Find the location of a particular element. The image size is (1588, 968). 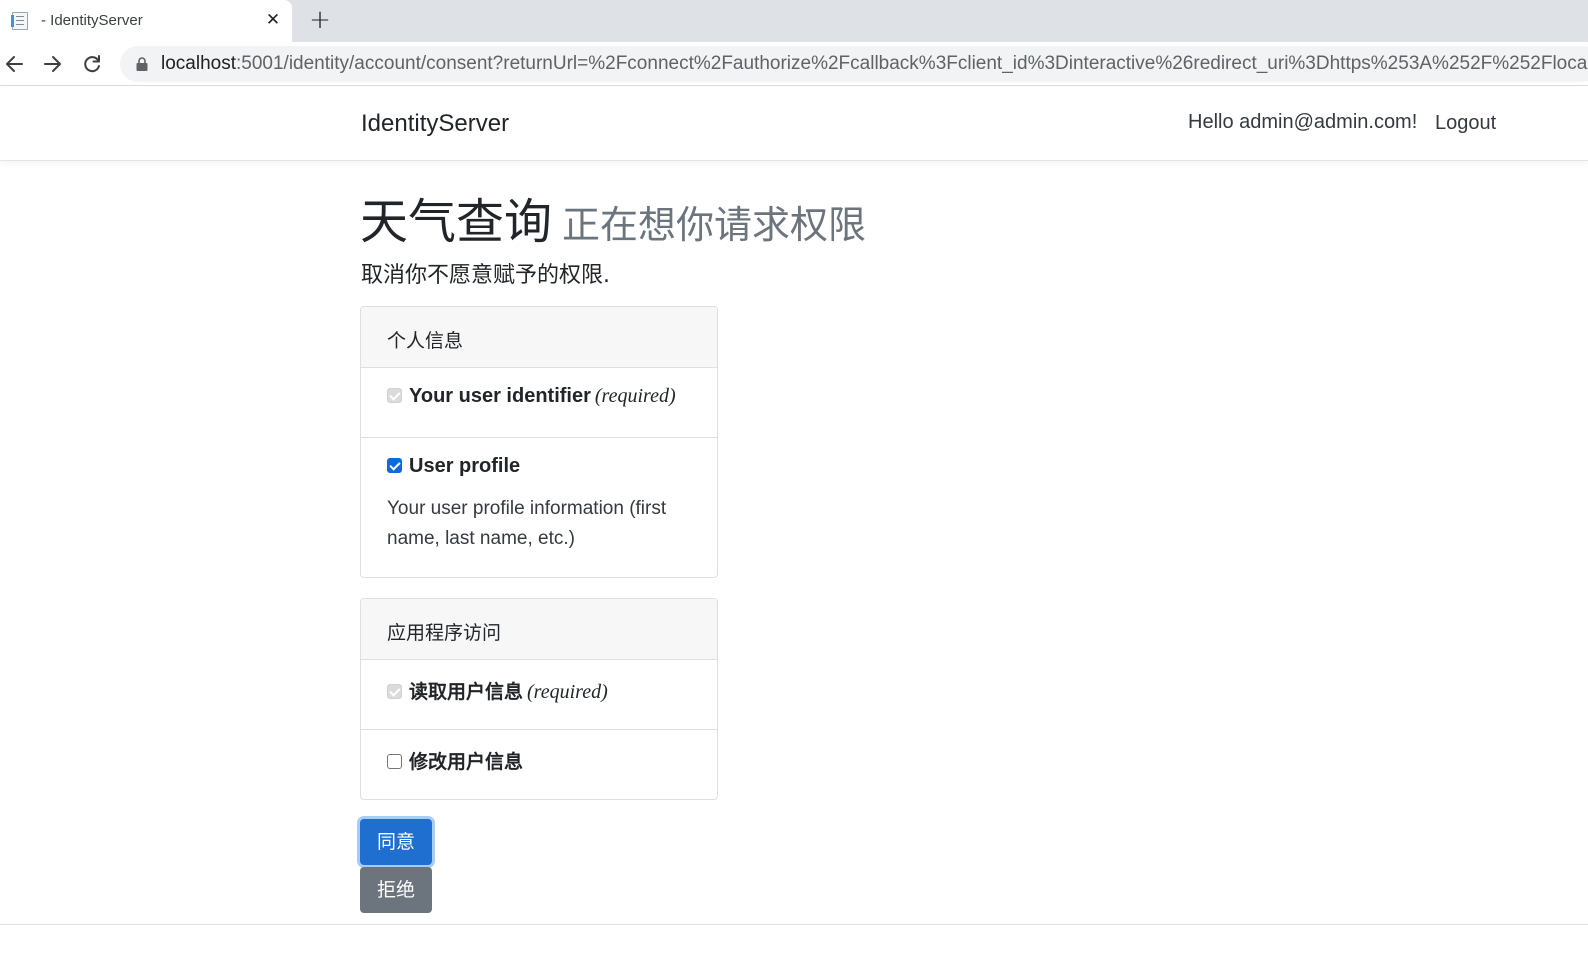

close-icon: ✕ is located at coordinates (273, 20).